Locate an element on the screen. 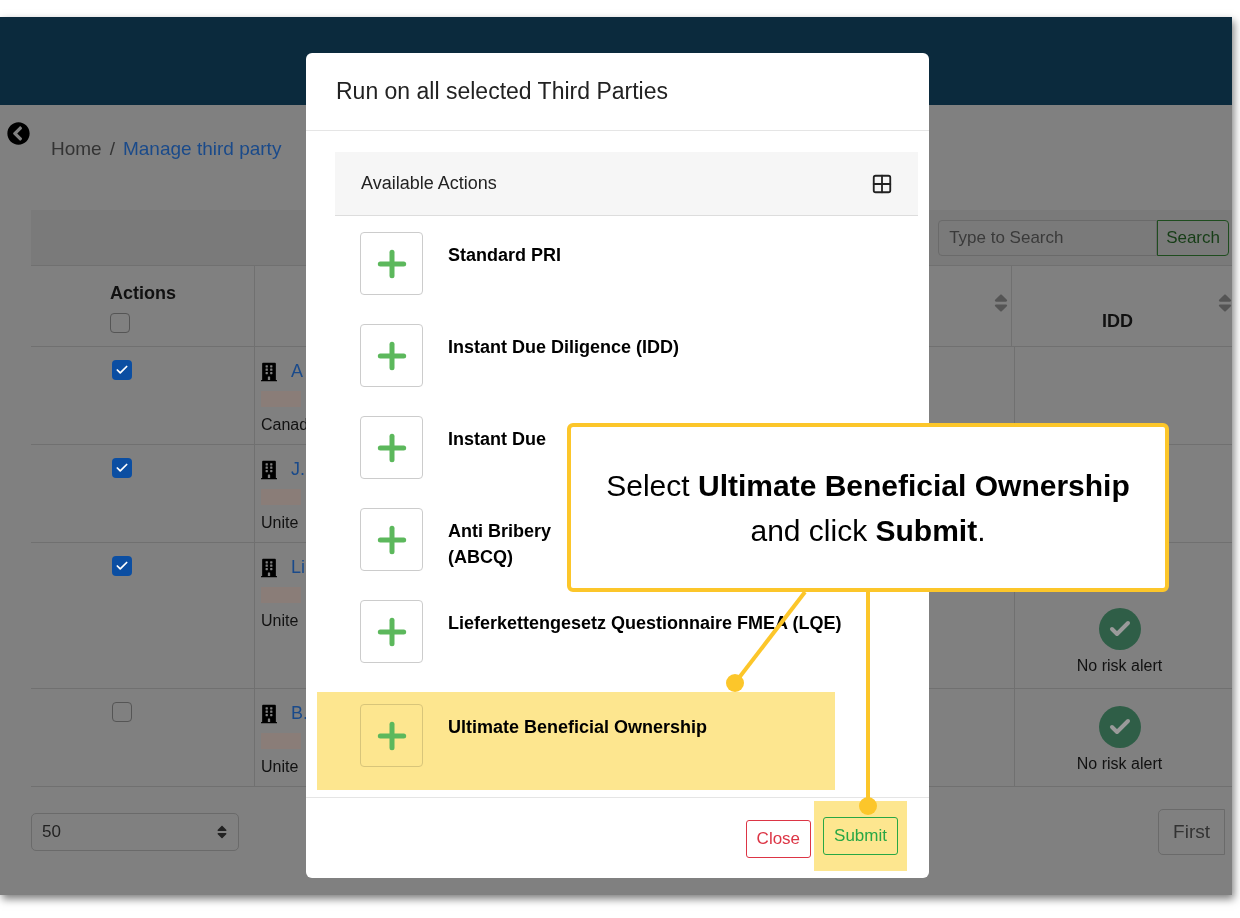 This screenshot has width=1240, height=918. column-header: IDD is located at coordinates (1117, 321).